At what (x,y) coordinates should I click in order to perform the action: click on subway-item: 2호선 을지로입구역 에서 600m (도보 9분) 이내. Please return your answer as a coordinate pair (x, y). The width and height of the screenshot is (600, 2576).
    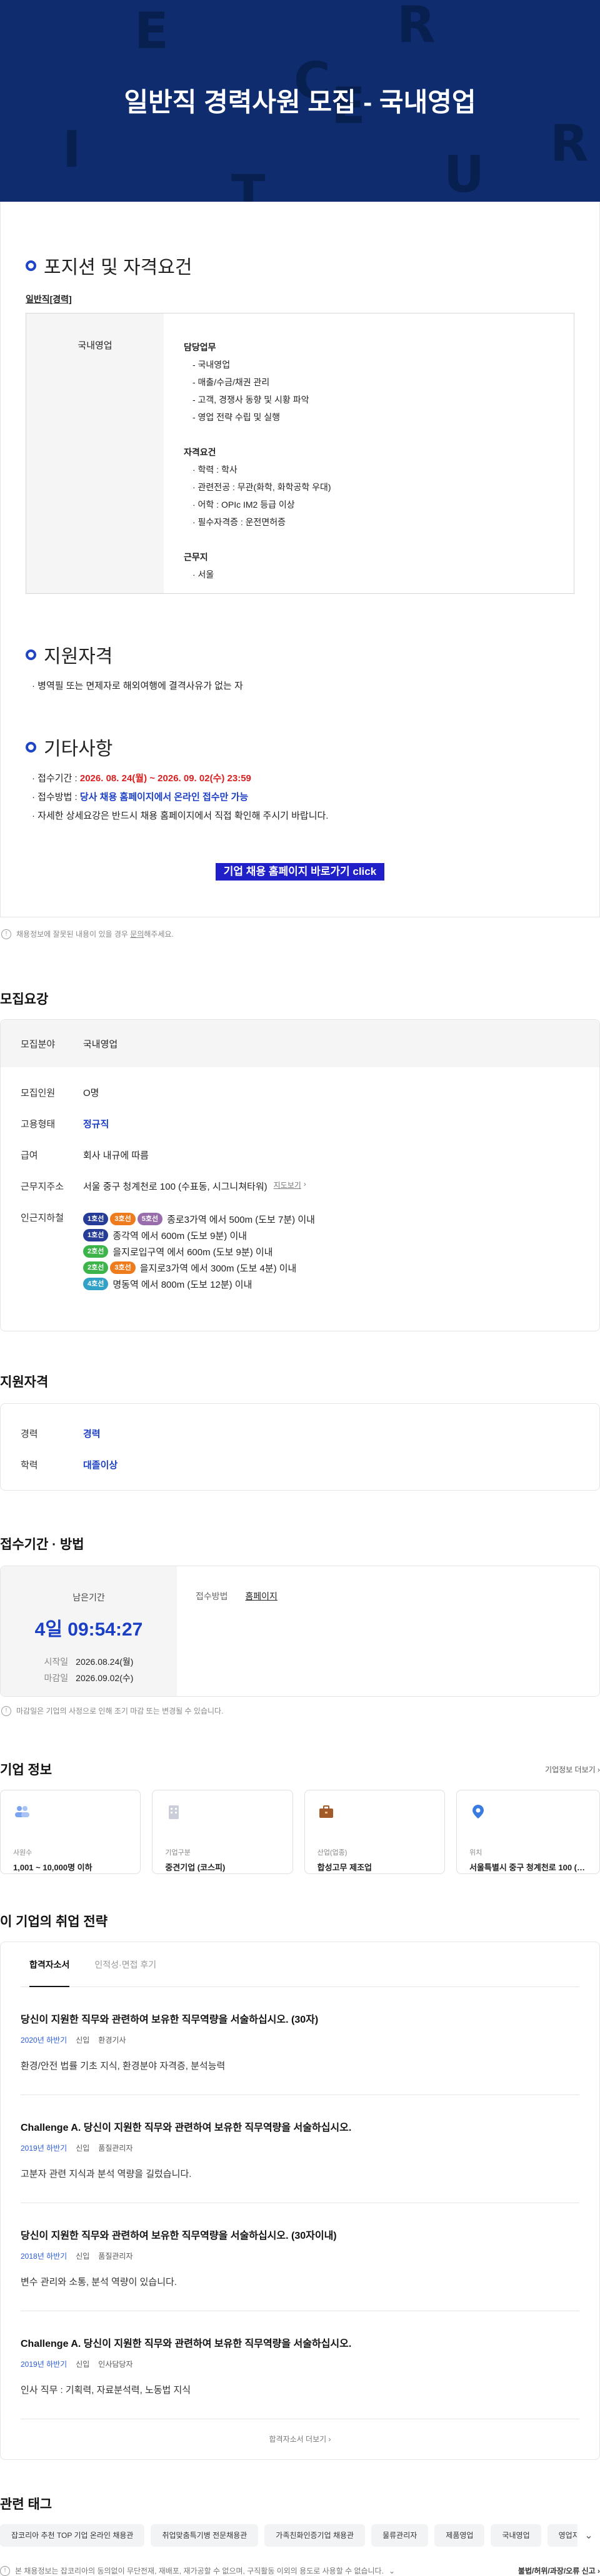
    Looking at the image, I should click on (199, 1252).